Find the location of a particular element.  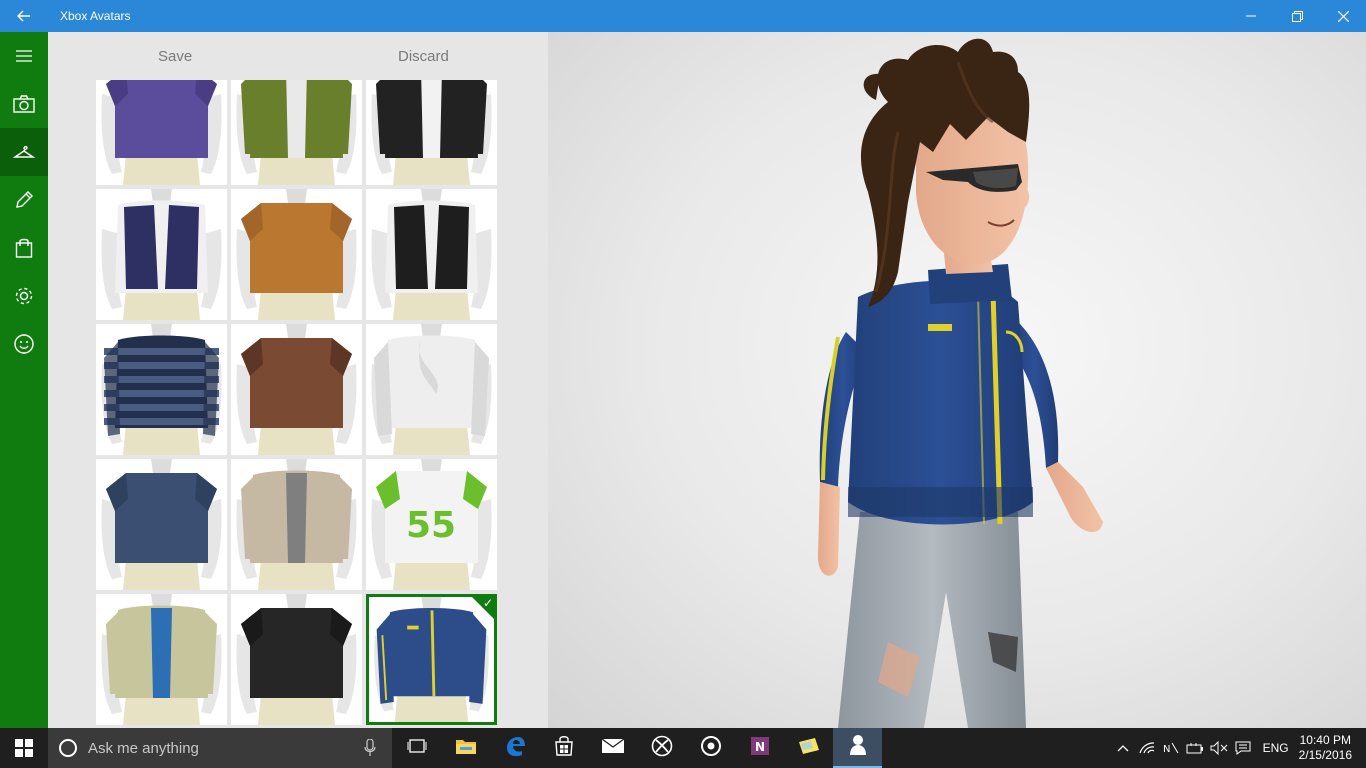

task-view-icon is located at coordinates (417, 748).